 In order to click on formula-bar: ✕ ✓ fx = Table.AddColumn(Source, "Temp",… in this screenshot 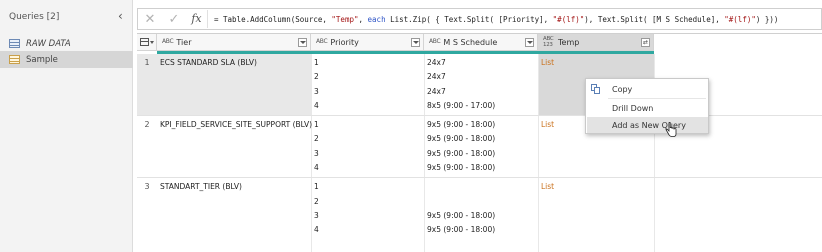, I will do `click(479, 19)`.